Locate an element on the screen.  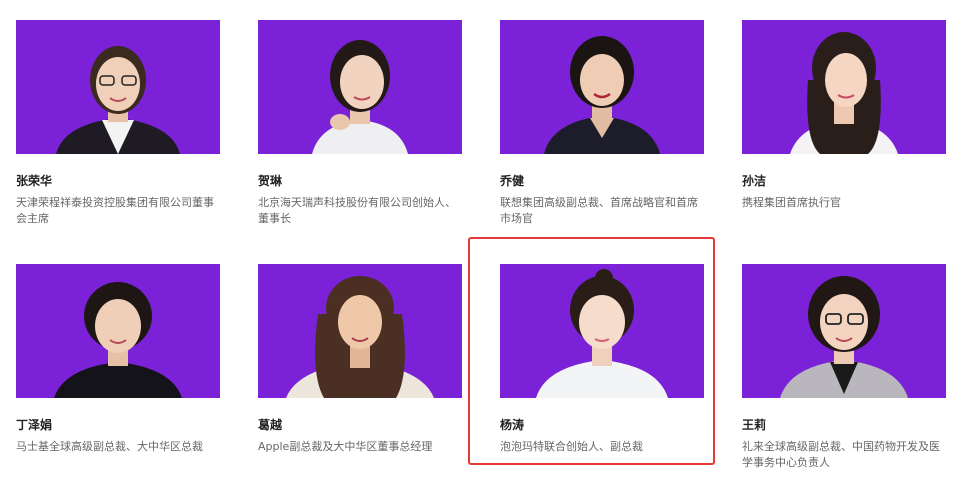
profile-name: 张荣华 is located at coordinates (34, 181).